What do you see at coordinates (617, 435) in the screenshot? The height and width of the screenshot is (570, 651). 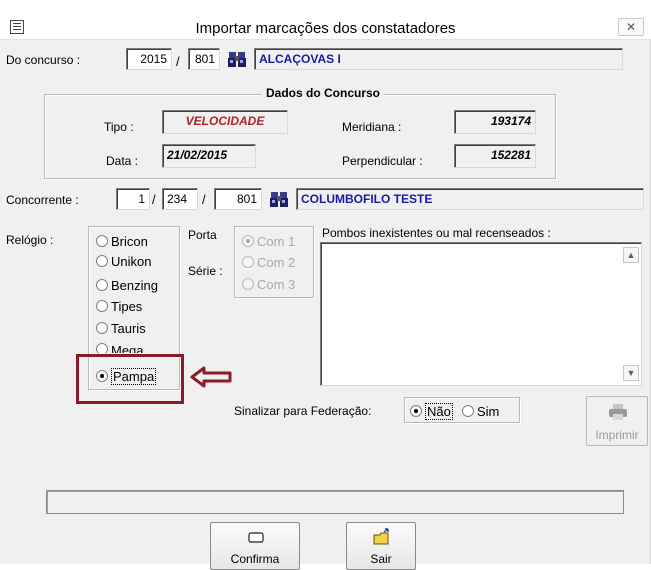 I see `imprimir-label: Imprimir` at bounding box center [617, 435].